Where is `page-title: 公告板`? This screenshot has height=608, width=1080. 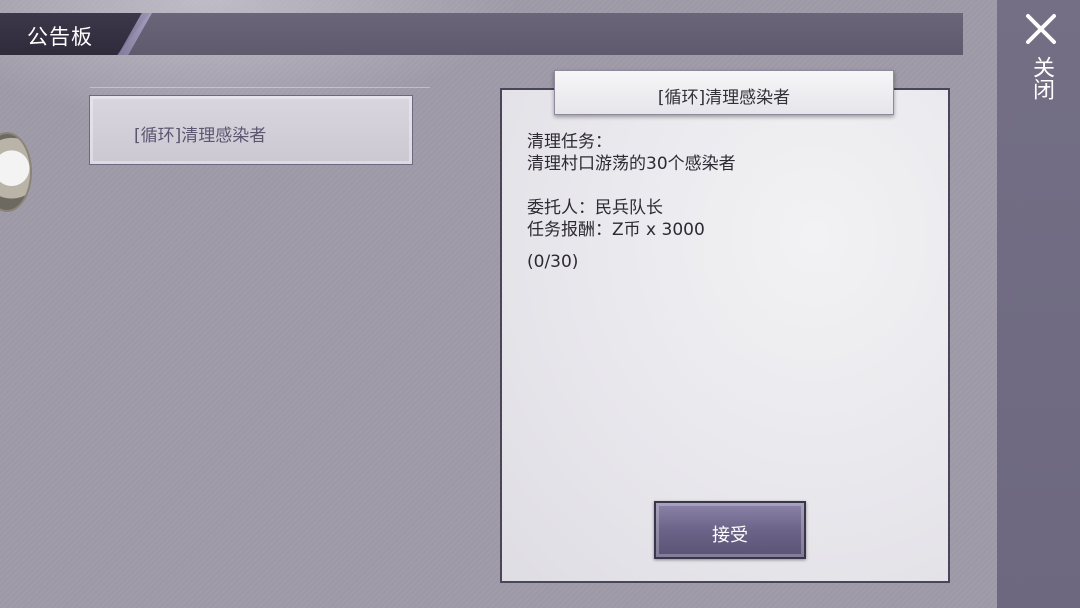 page-title: 公告板 is located at coordinates (60, 37).